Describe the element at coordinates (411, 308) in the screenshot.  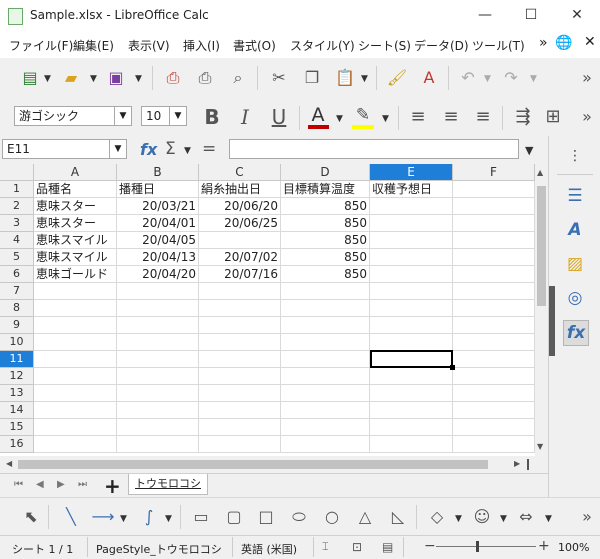
I see `cell-e8` at that location.